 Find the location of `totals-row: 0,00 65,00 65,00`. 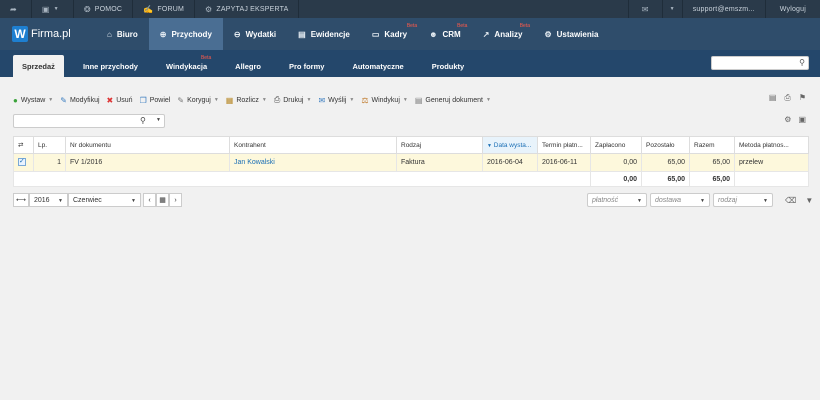

totals-row: 0,00 65,00 65,00 is located at coordinates (411, 179).